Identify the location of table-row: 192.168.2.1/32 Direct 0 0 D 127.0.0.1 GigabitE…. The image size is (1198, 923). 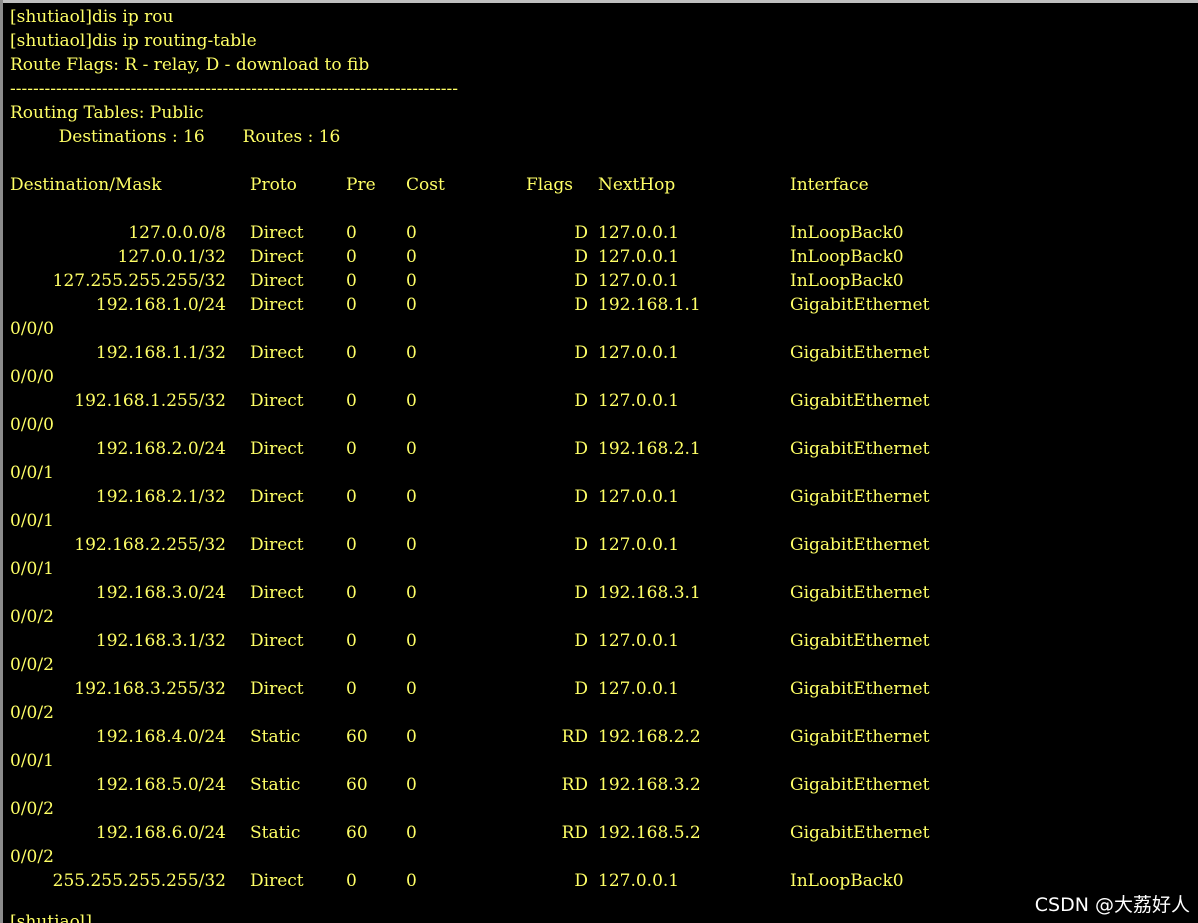
(600, 497).